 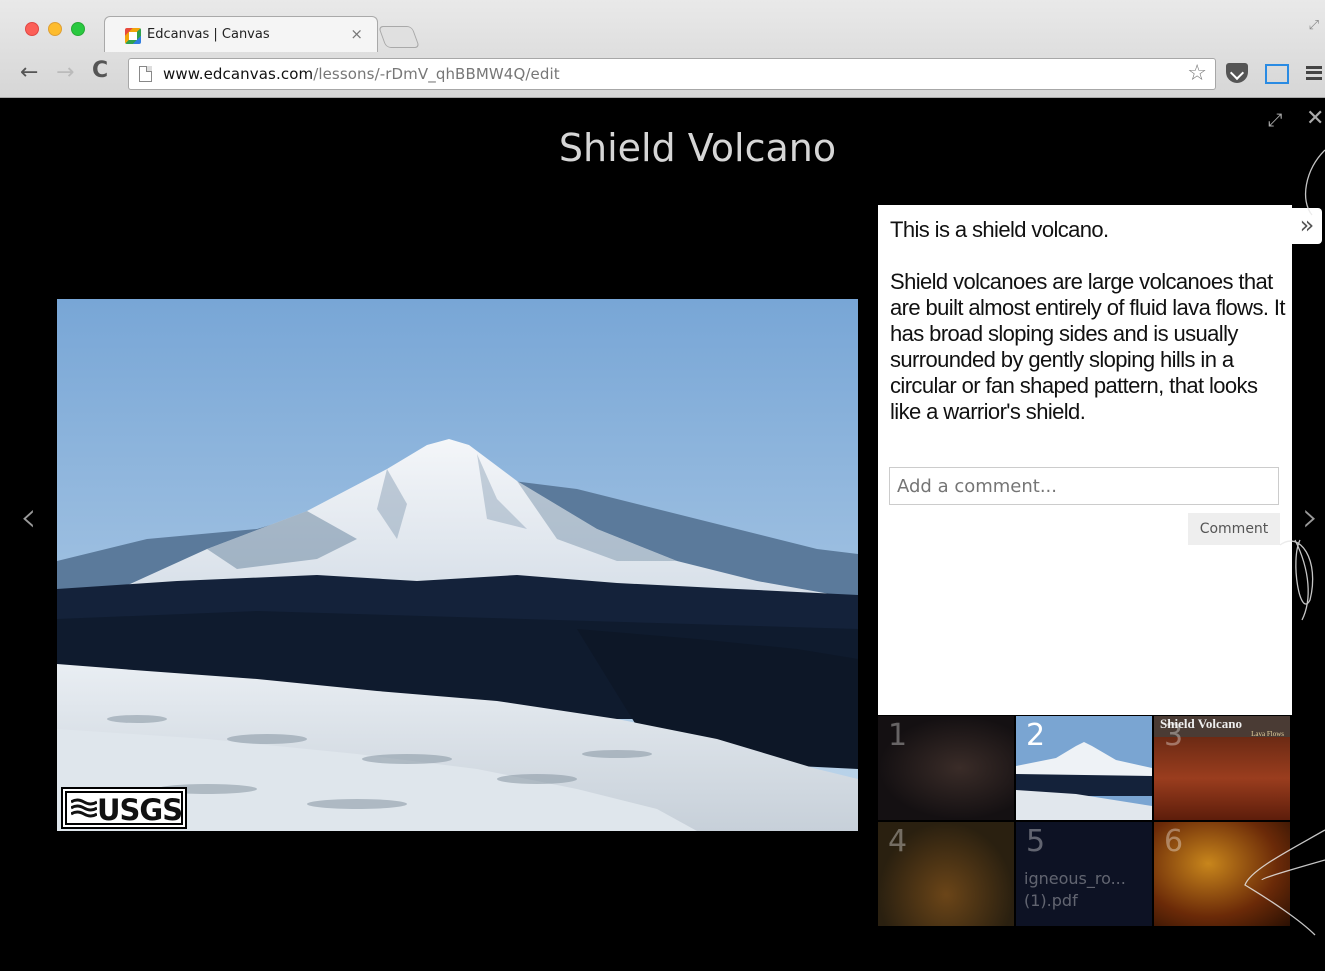 I want to click on window-close-button, so click(x=32, y=29).